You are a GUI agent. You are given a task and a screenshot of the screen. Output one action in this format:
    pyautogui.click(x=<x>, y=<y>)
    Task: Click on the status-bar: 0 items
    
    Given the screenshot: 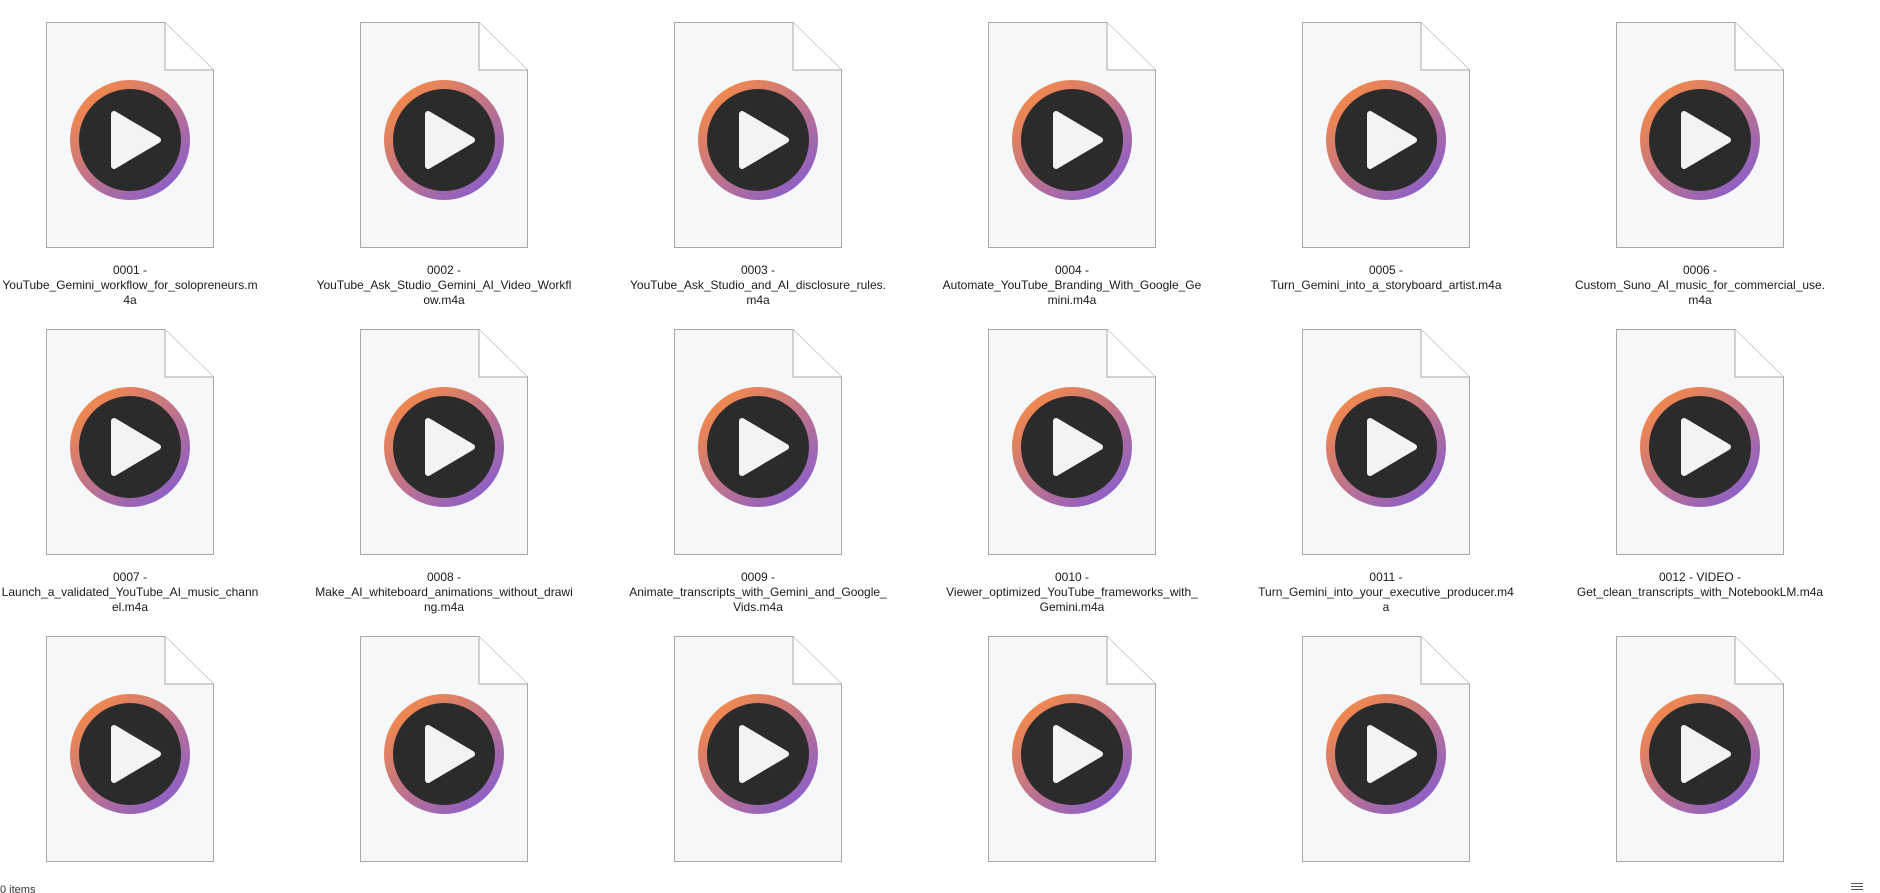 What is the action you would take?
    pyautogui.click(x=940, y=888)
    